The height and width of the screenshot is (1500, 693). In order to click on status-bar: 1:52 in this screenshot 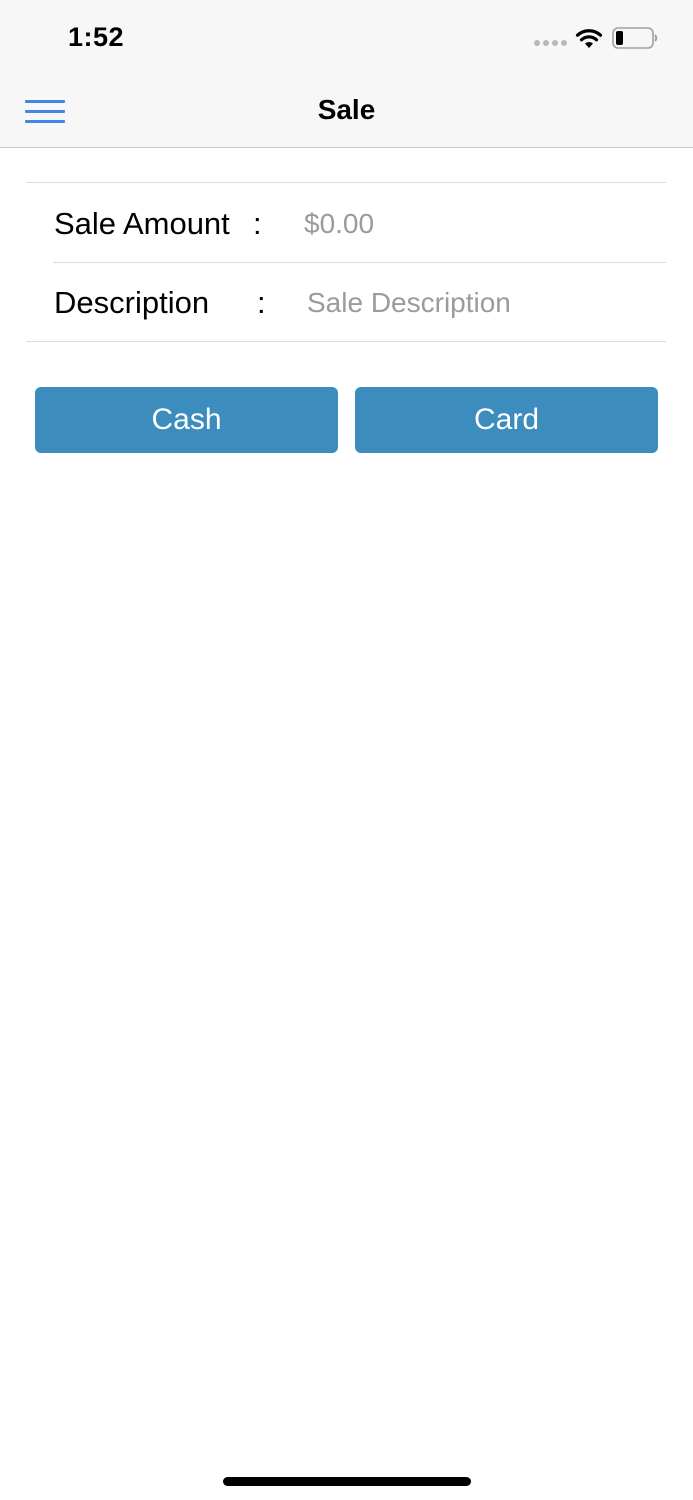, I will do `click(346, 39)`.